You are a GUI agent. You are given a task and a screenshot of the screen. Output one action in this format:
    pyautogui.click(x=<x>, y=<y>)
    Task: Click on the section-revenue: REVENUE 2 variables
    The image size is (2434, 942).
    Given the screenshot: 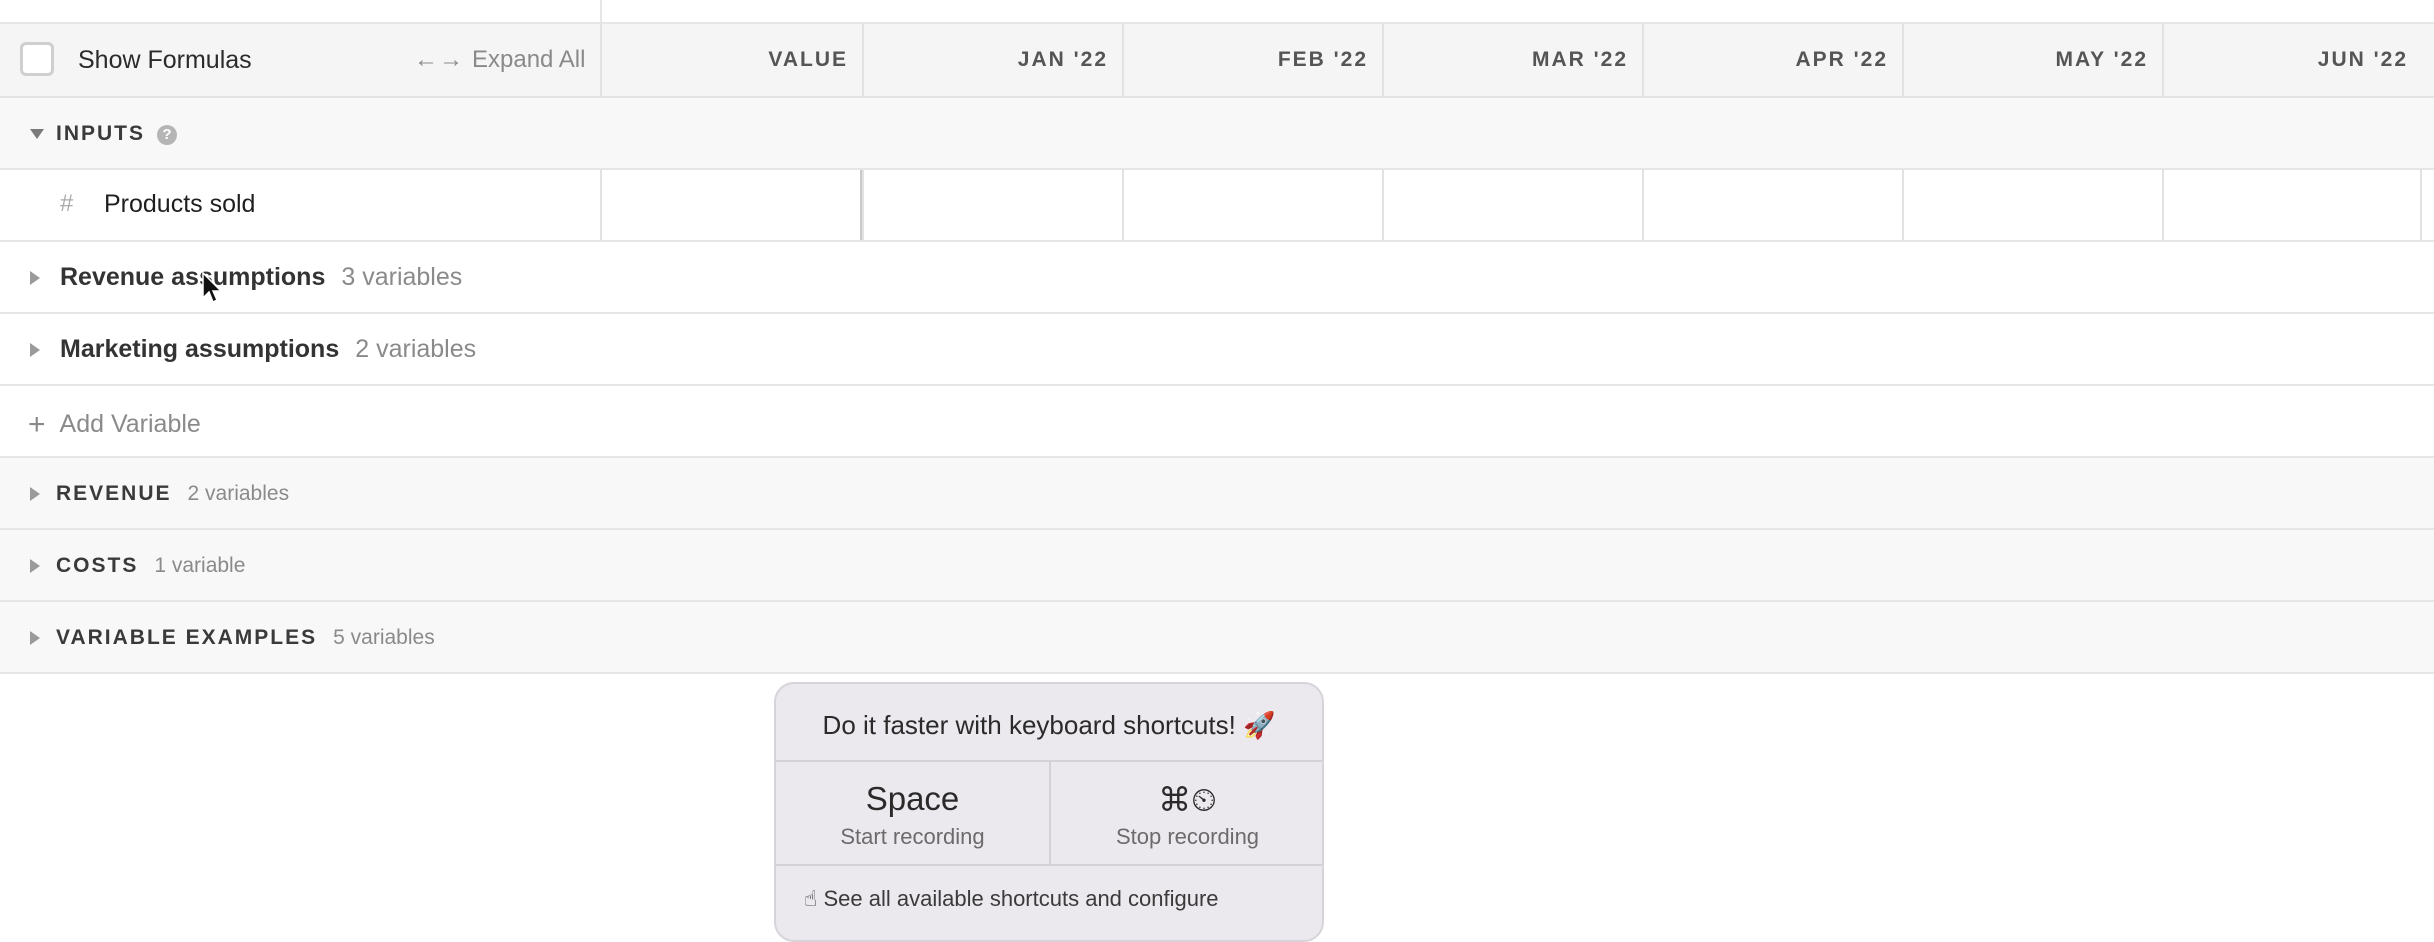 What is the action you would take?
    pyautogui.click(x=1217, y=494)
    